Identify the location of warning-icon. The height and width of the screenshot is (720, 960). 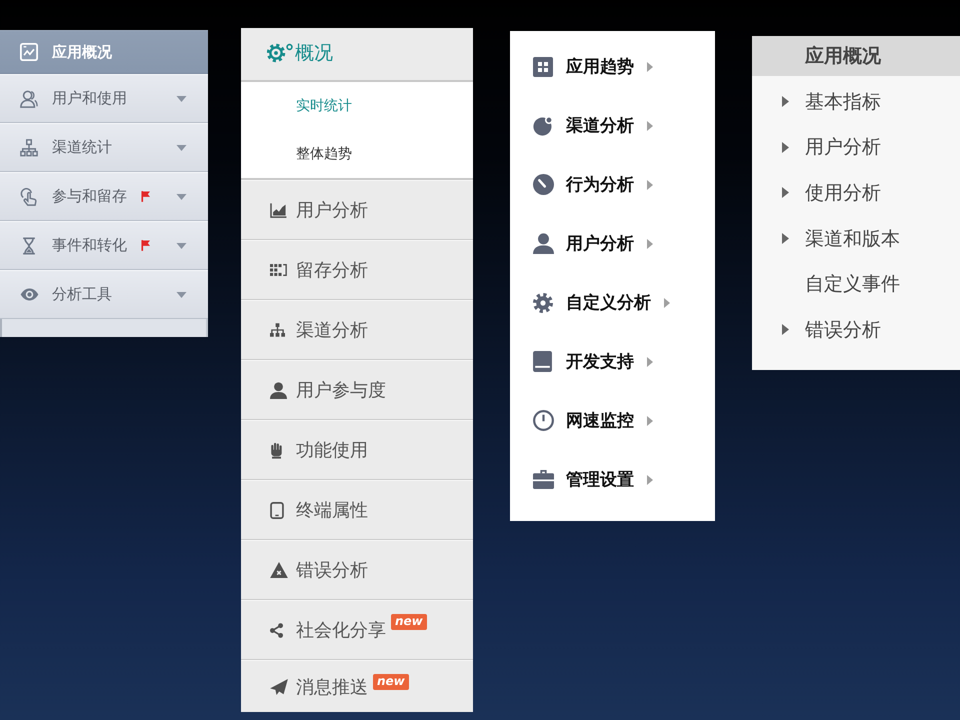
(279, 570).